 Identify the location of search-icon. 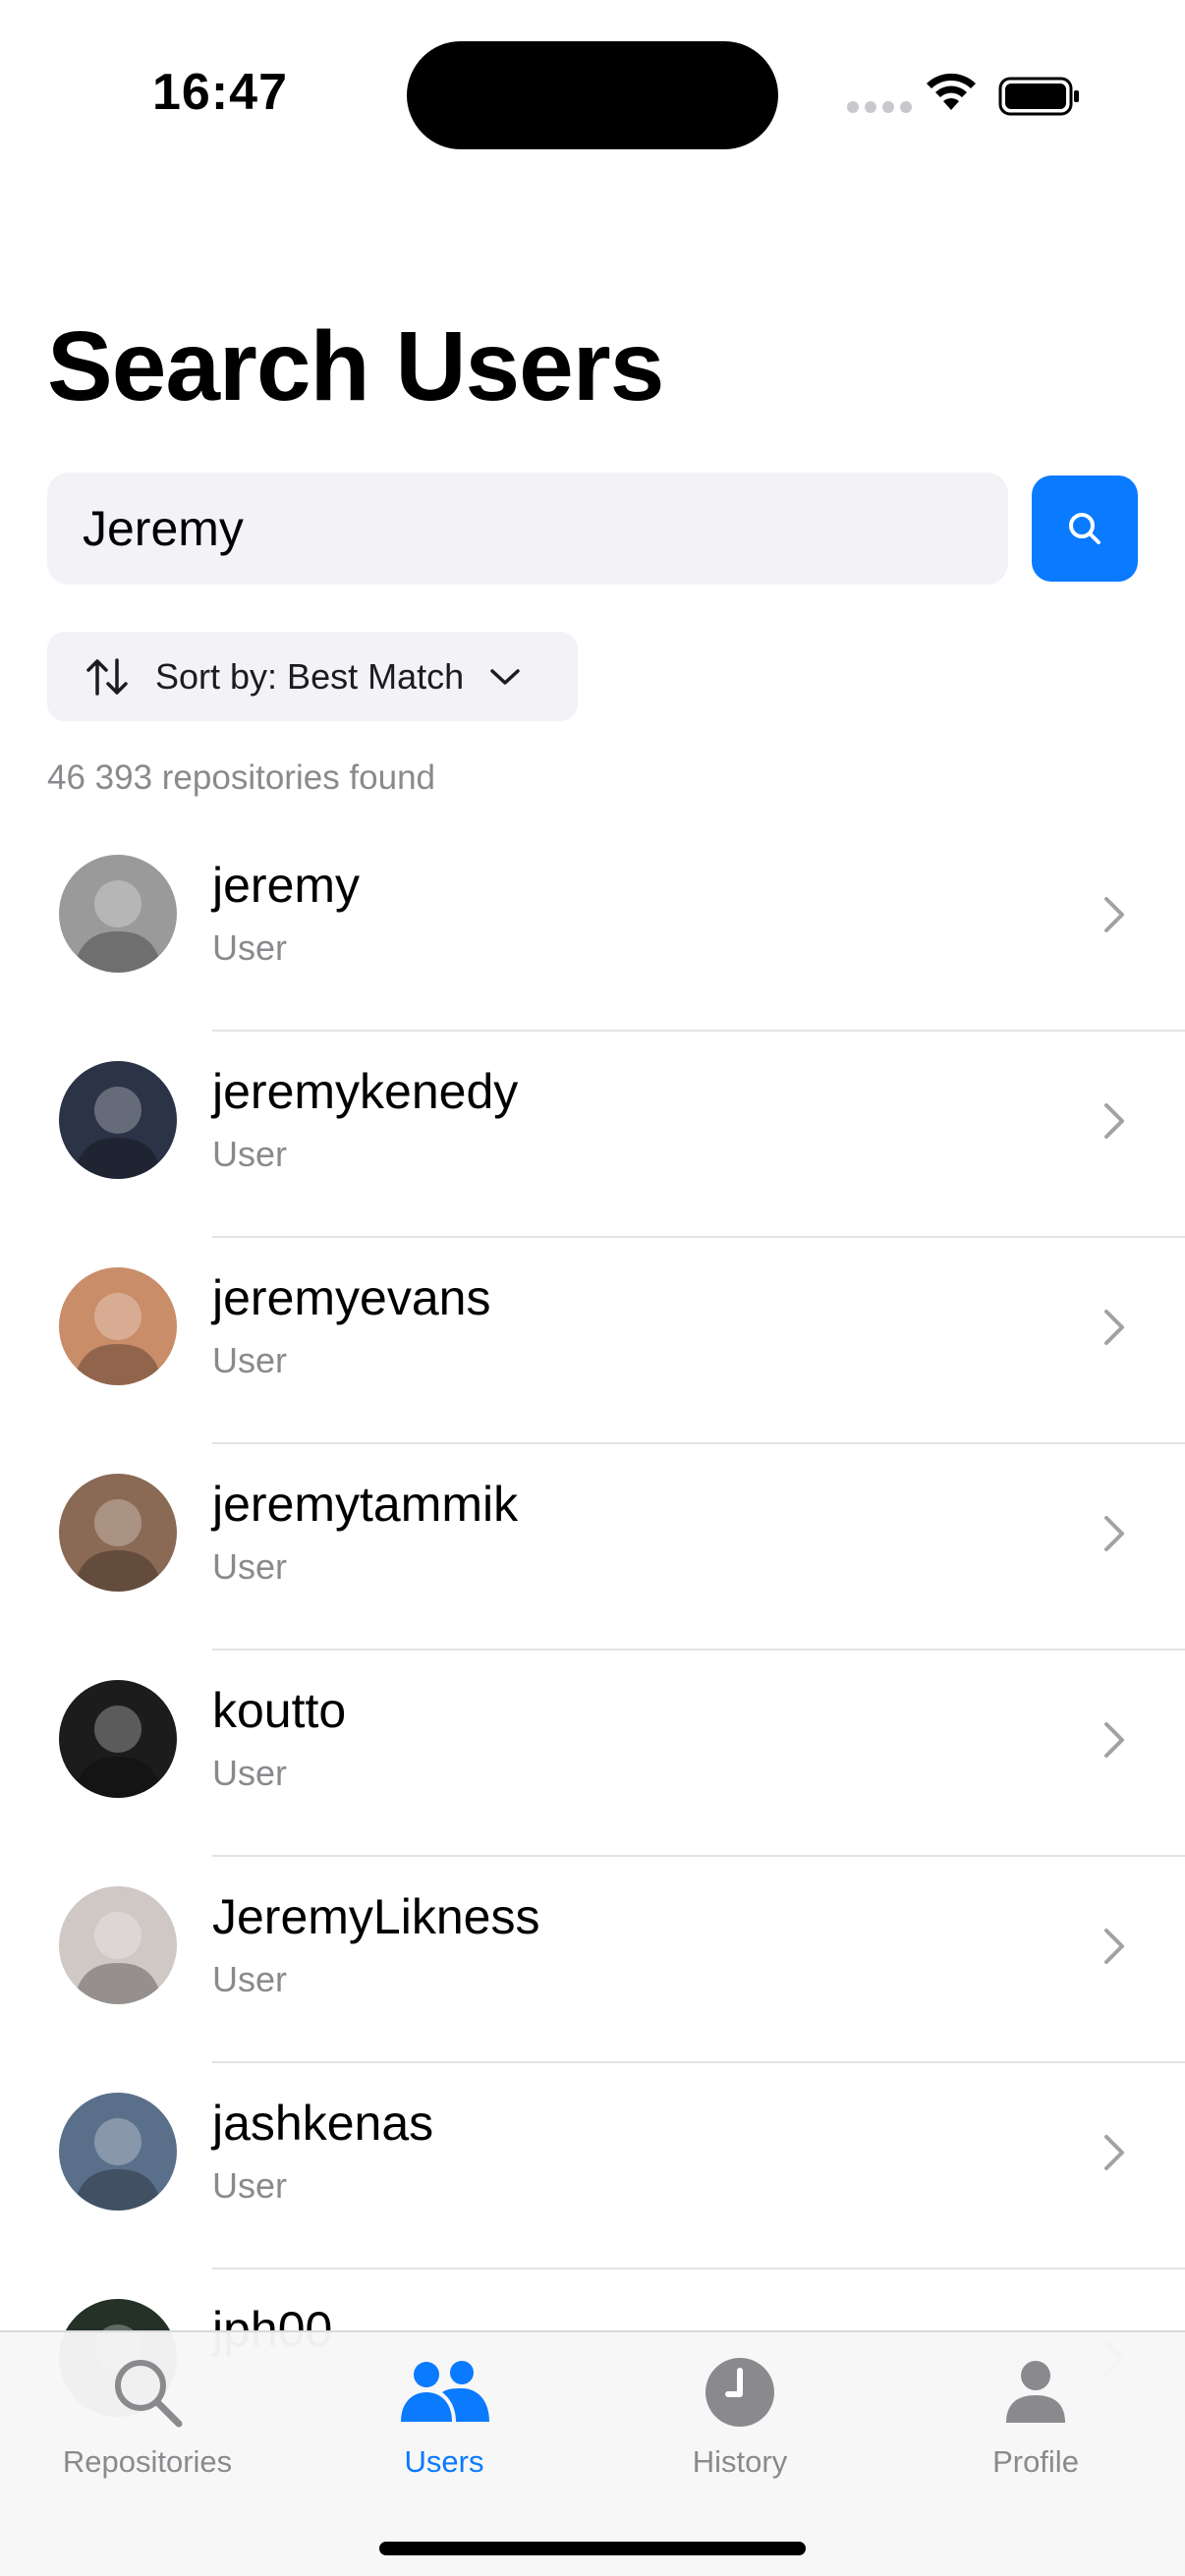
(1084, 528).